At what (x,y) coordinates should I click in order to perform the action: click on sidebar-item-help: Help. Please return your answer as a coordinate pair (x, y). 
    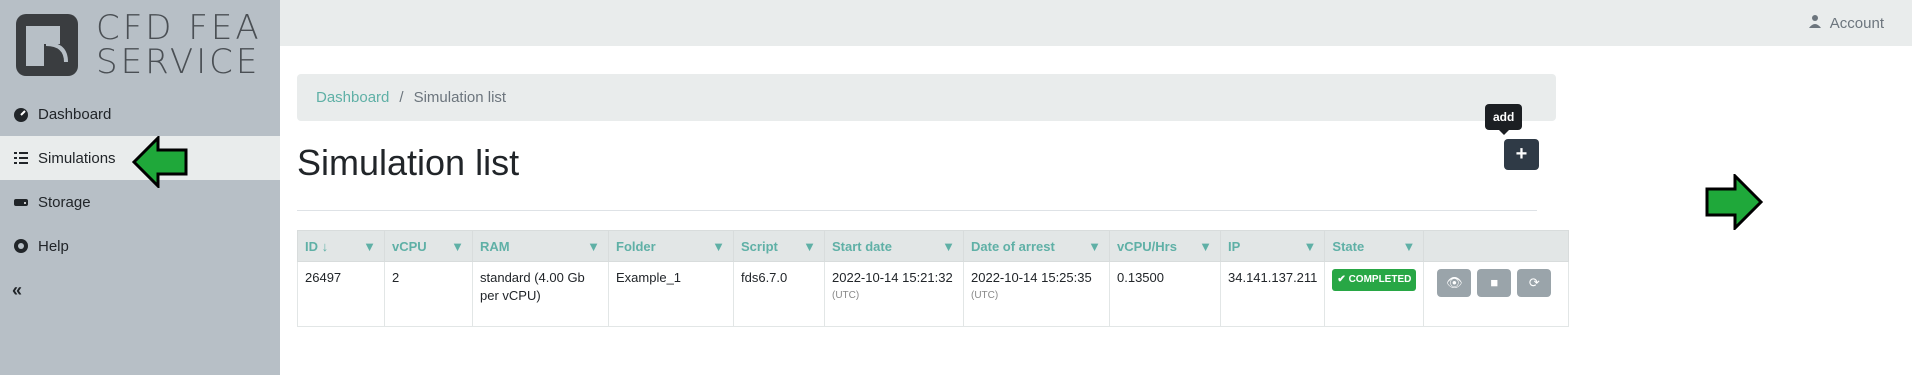
    Looking at the image, I should click on (140, 246).